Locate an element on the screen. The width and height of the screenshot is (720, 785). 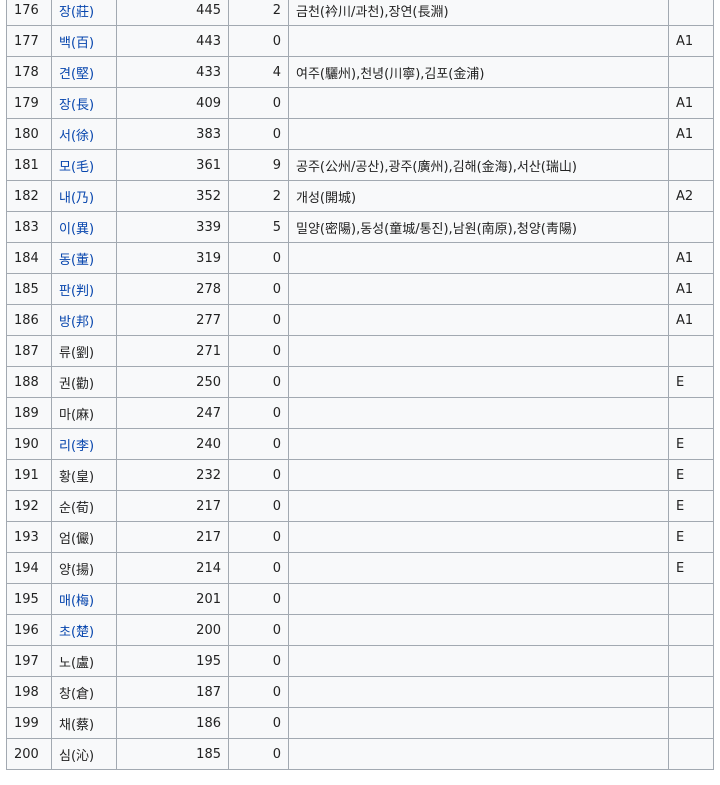
table-row: 184 동(董) 319 0 A1 is located at coordinates (360, 258).